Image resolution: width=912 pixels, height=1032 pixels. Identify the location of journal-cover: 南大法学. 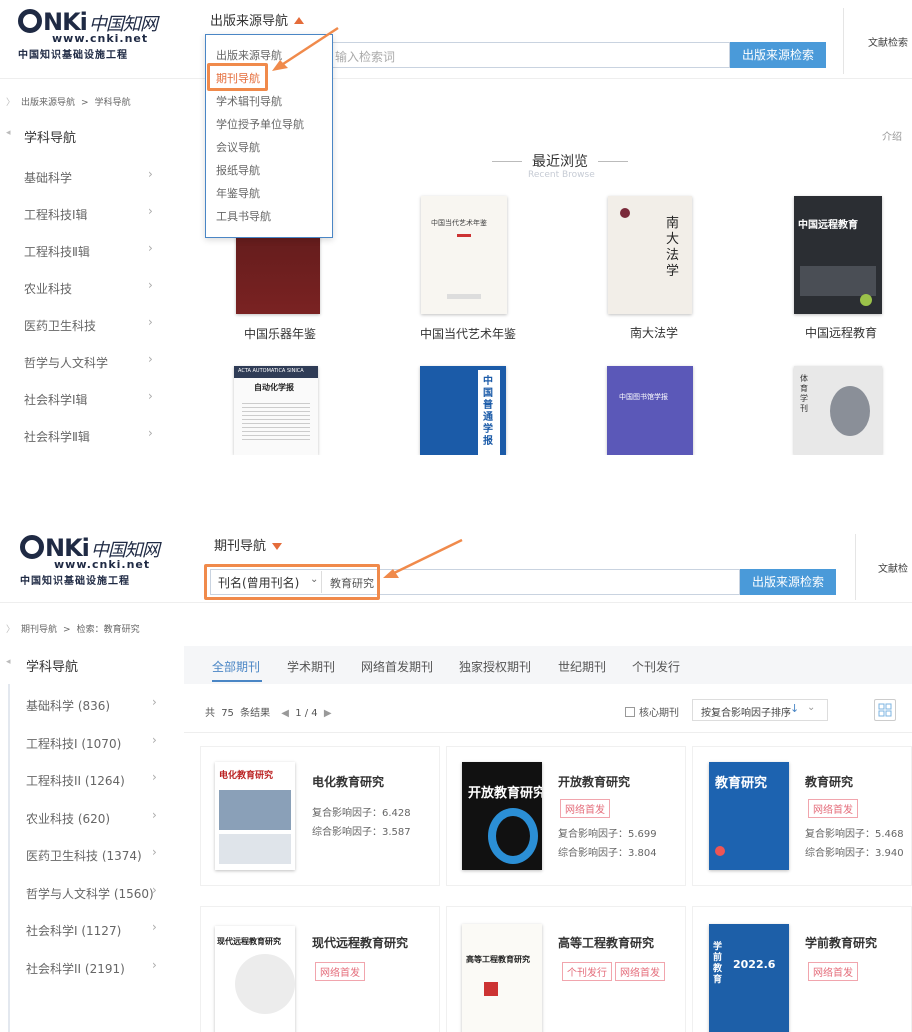
(650, 255).